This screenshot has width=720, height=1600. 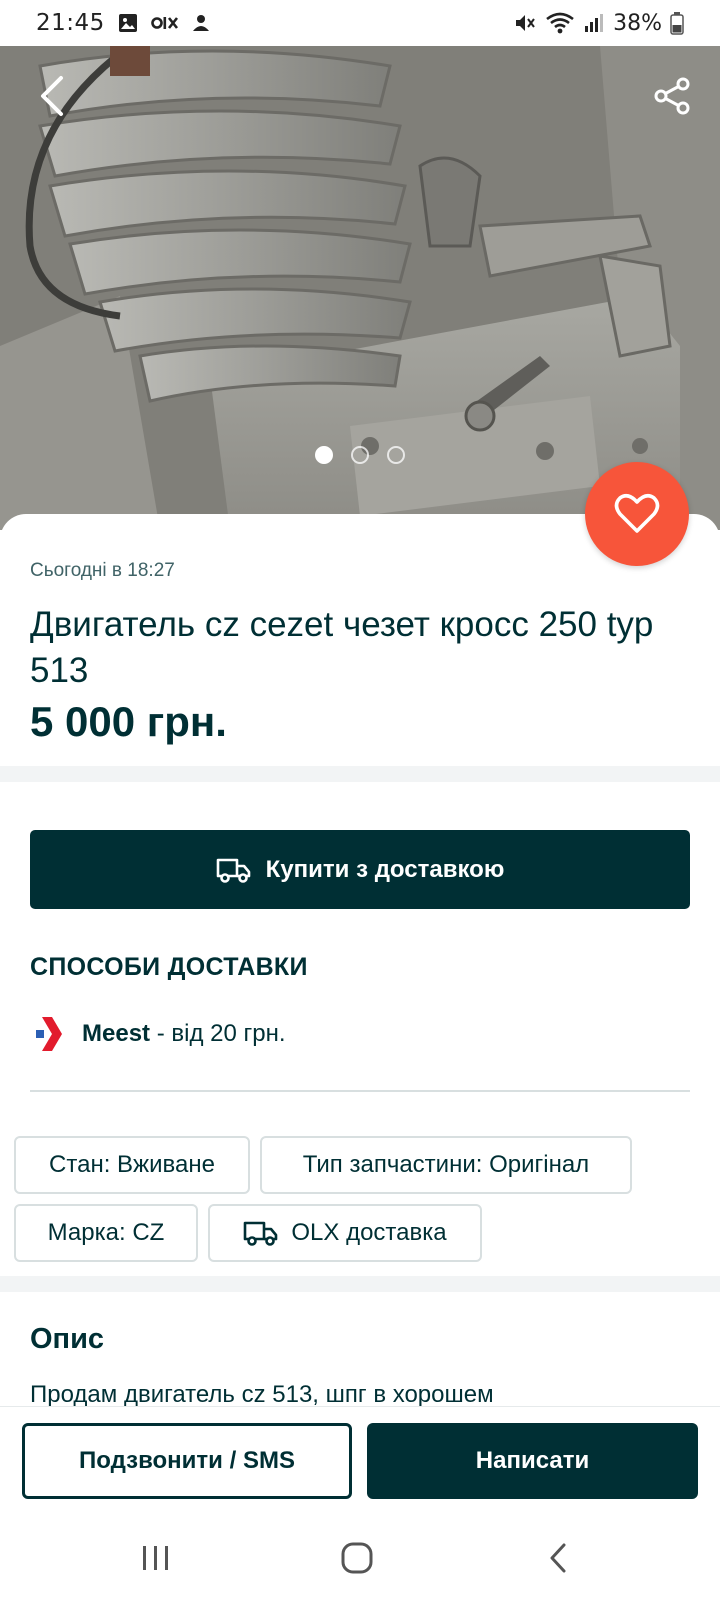 What do you see at coordinates (560, 23) in the screenshot?
I see `wifi-icon` at bounding box center [560, 23].